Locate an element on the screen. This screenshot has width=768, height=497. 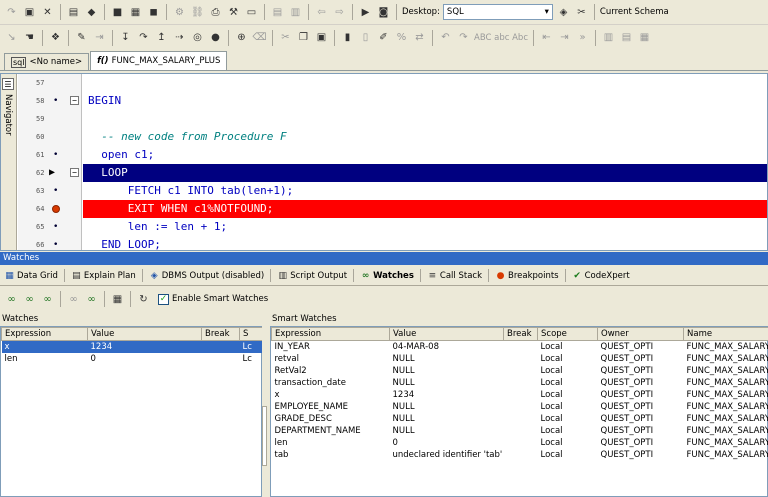
tab-call-stack: ≡ Call Stack is located at coordinates (454, 275).